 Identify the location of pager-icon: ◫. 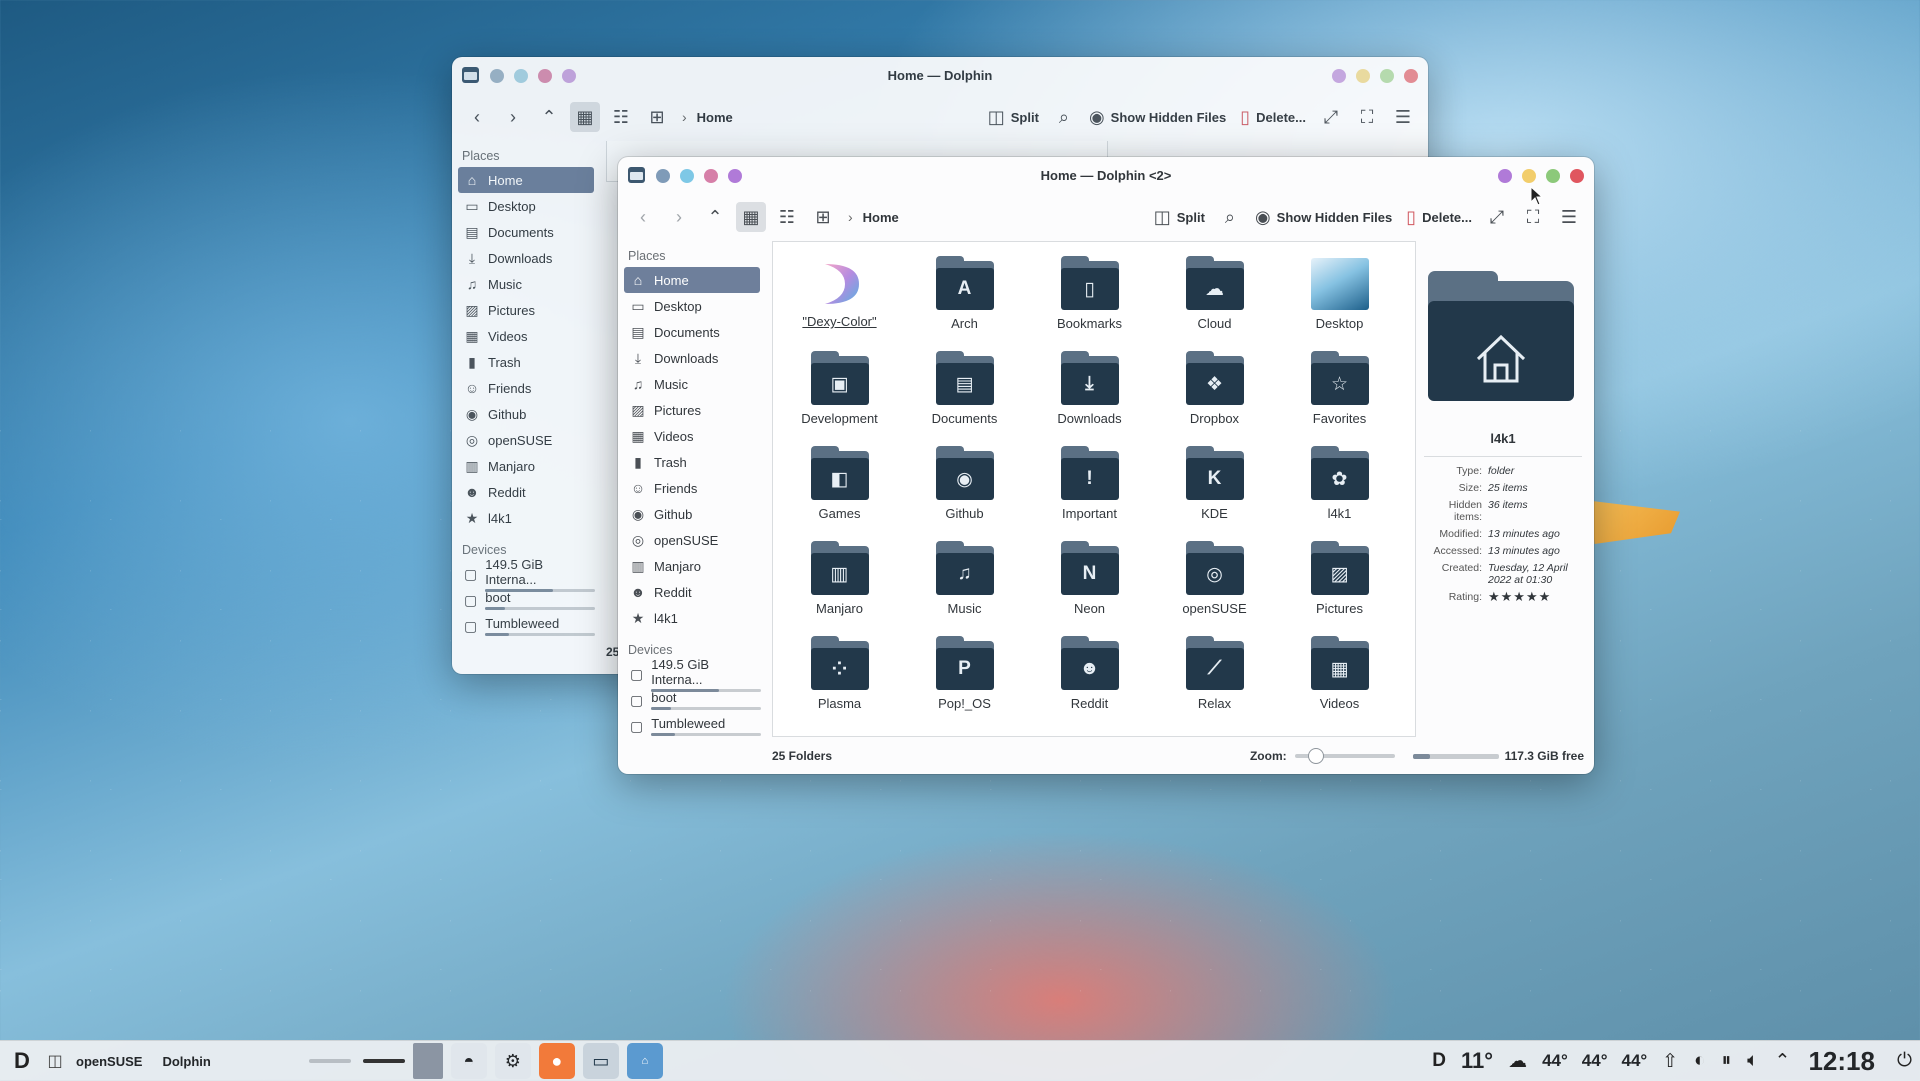
(55, 1061).